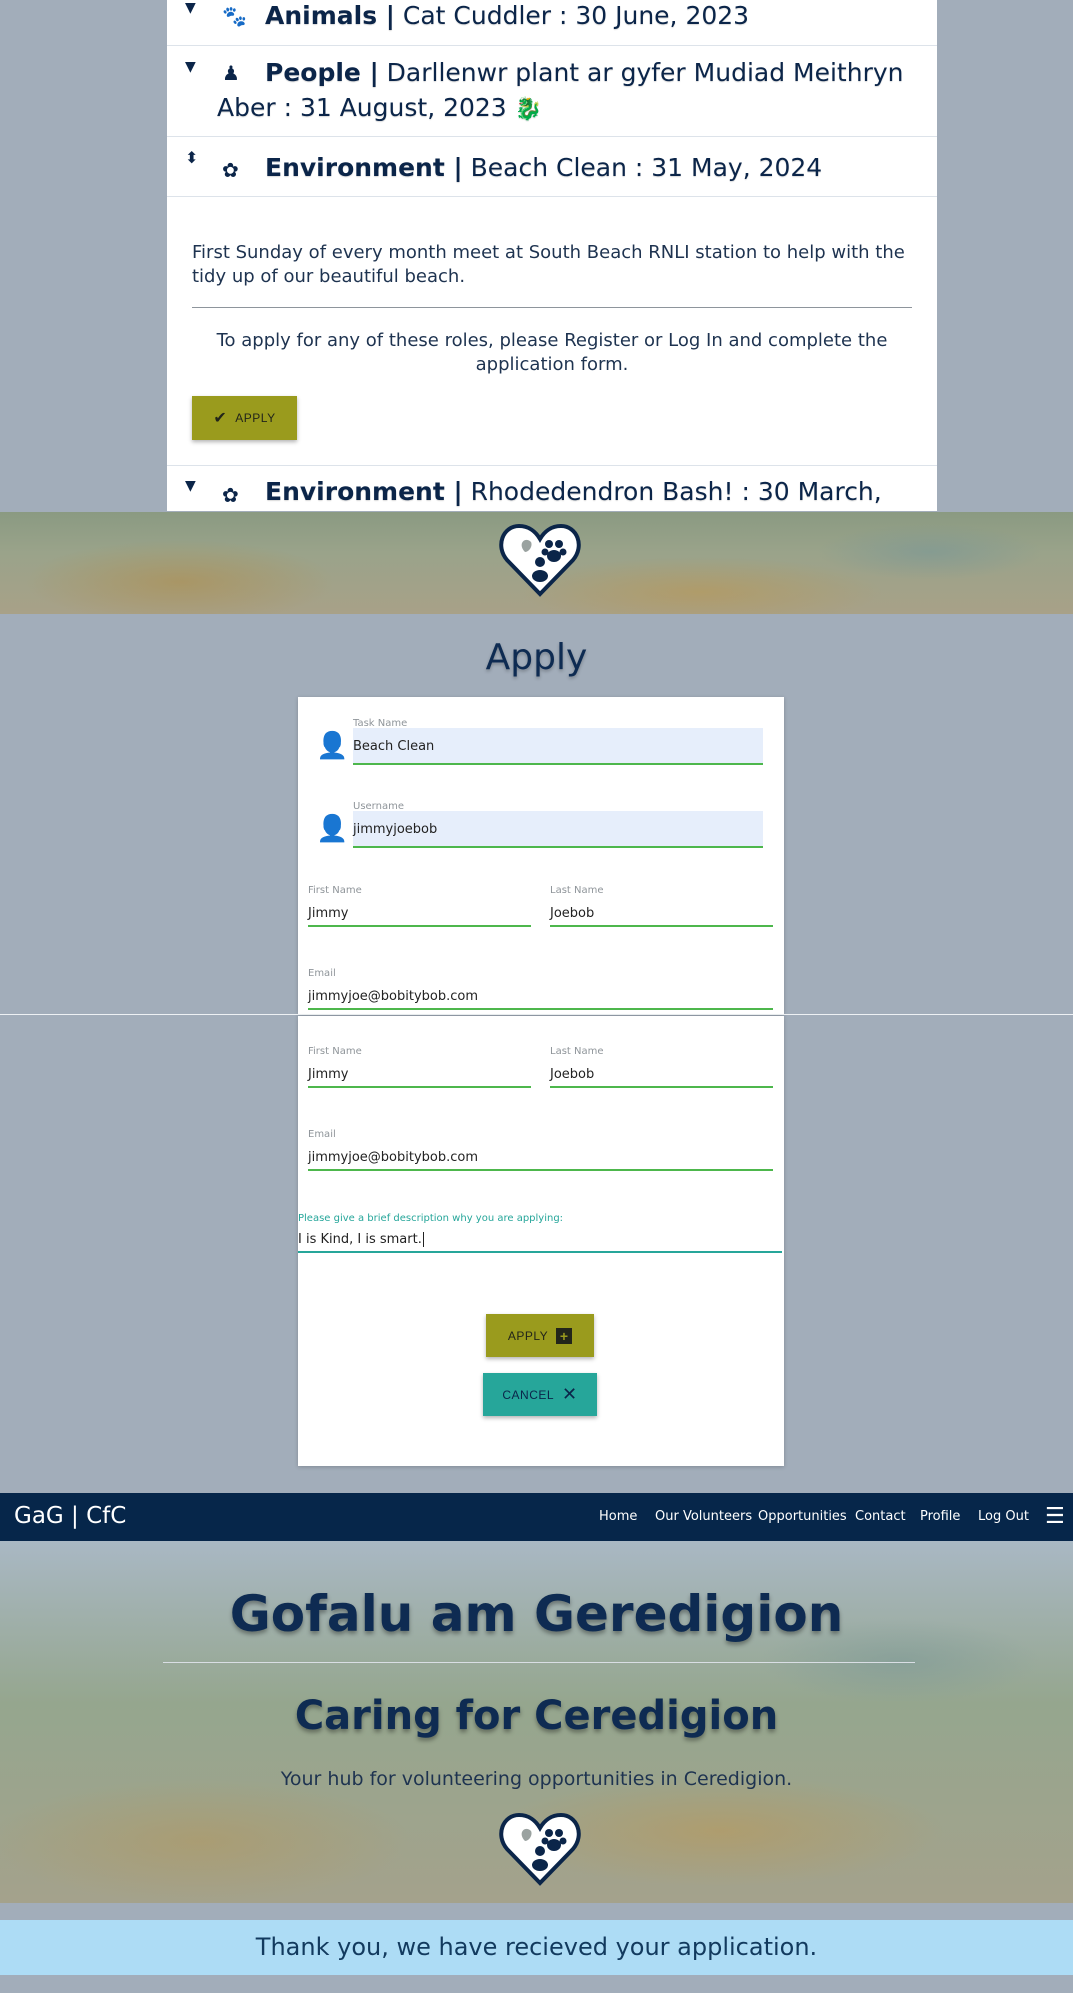 The height and width of the screenshot is (1993, 1073). What do you see at coordinates (191, 157) in the screenshot?
I see `caret-right-icon: ⬍` at bounding box center [191, 157].